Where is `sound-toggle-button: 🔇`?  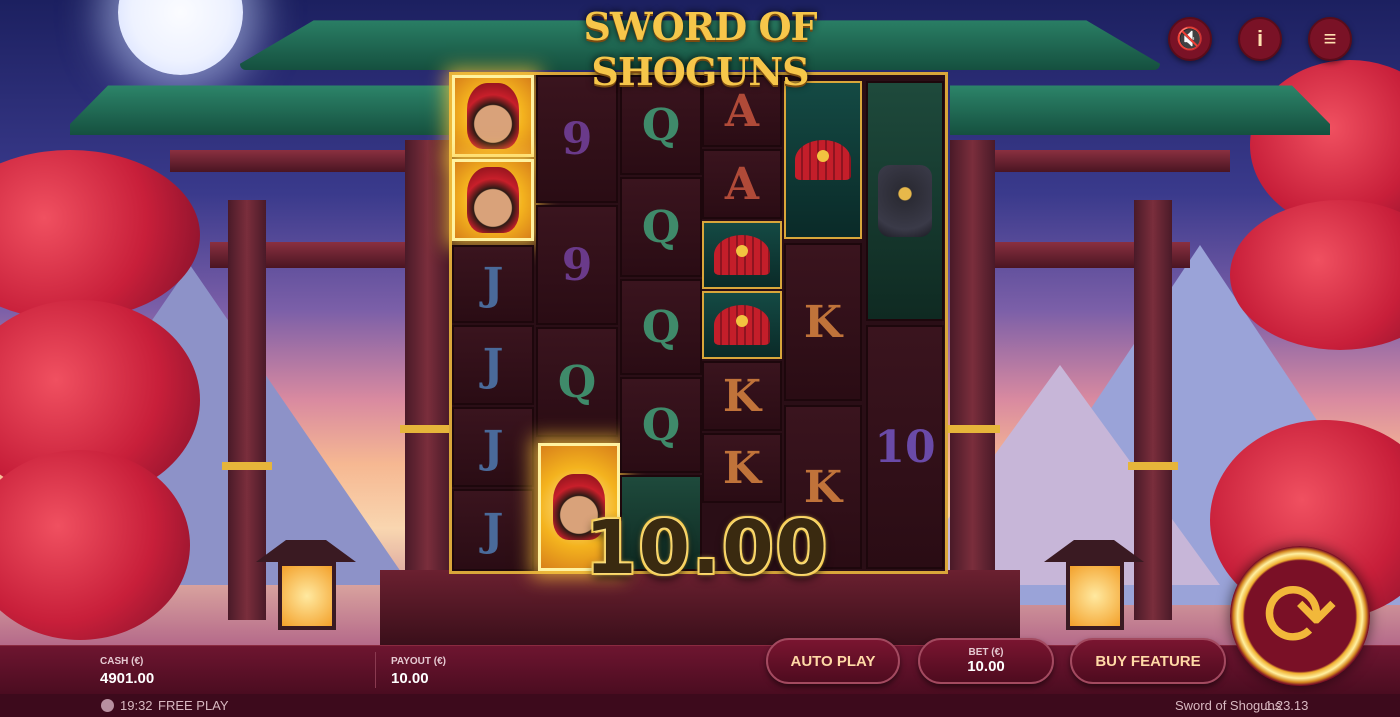
sound-toggle-button: 🔇 is located at coordinates (1190, 39).